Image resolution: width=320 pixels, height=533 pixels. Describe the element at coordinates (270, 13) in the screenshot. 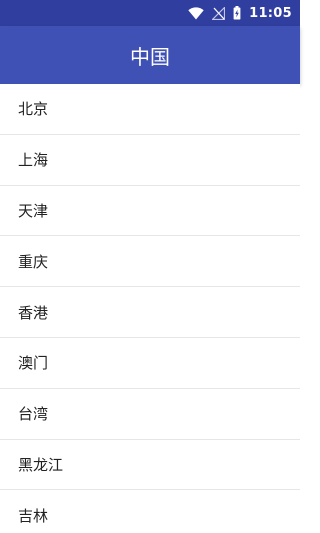

I see `status-time: 11:05` at that location.